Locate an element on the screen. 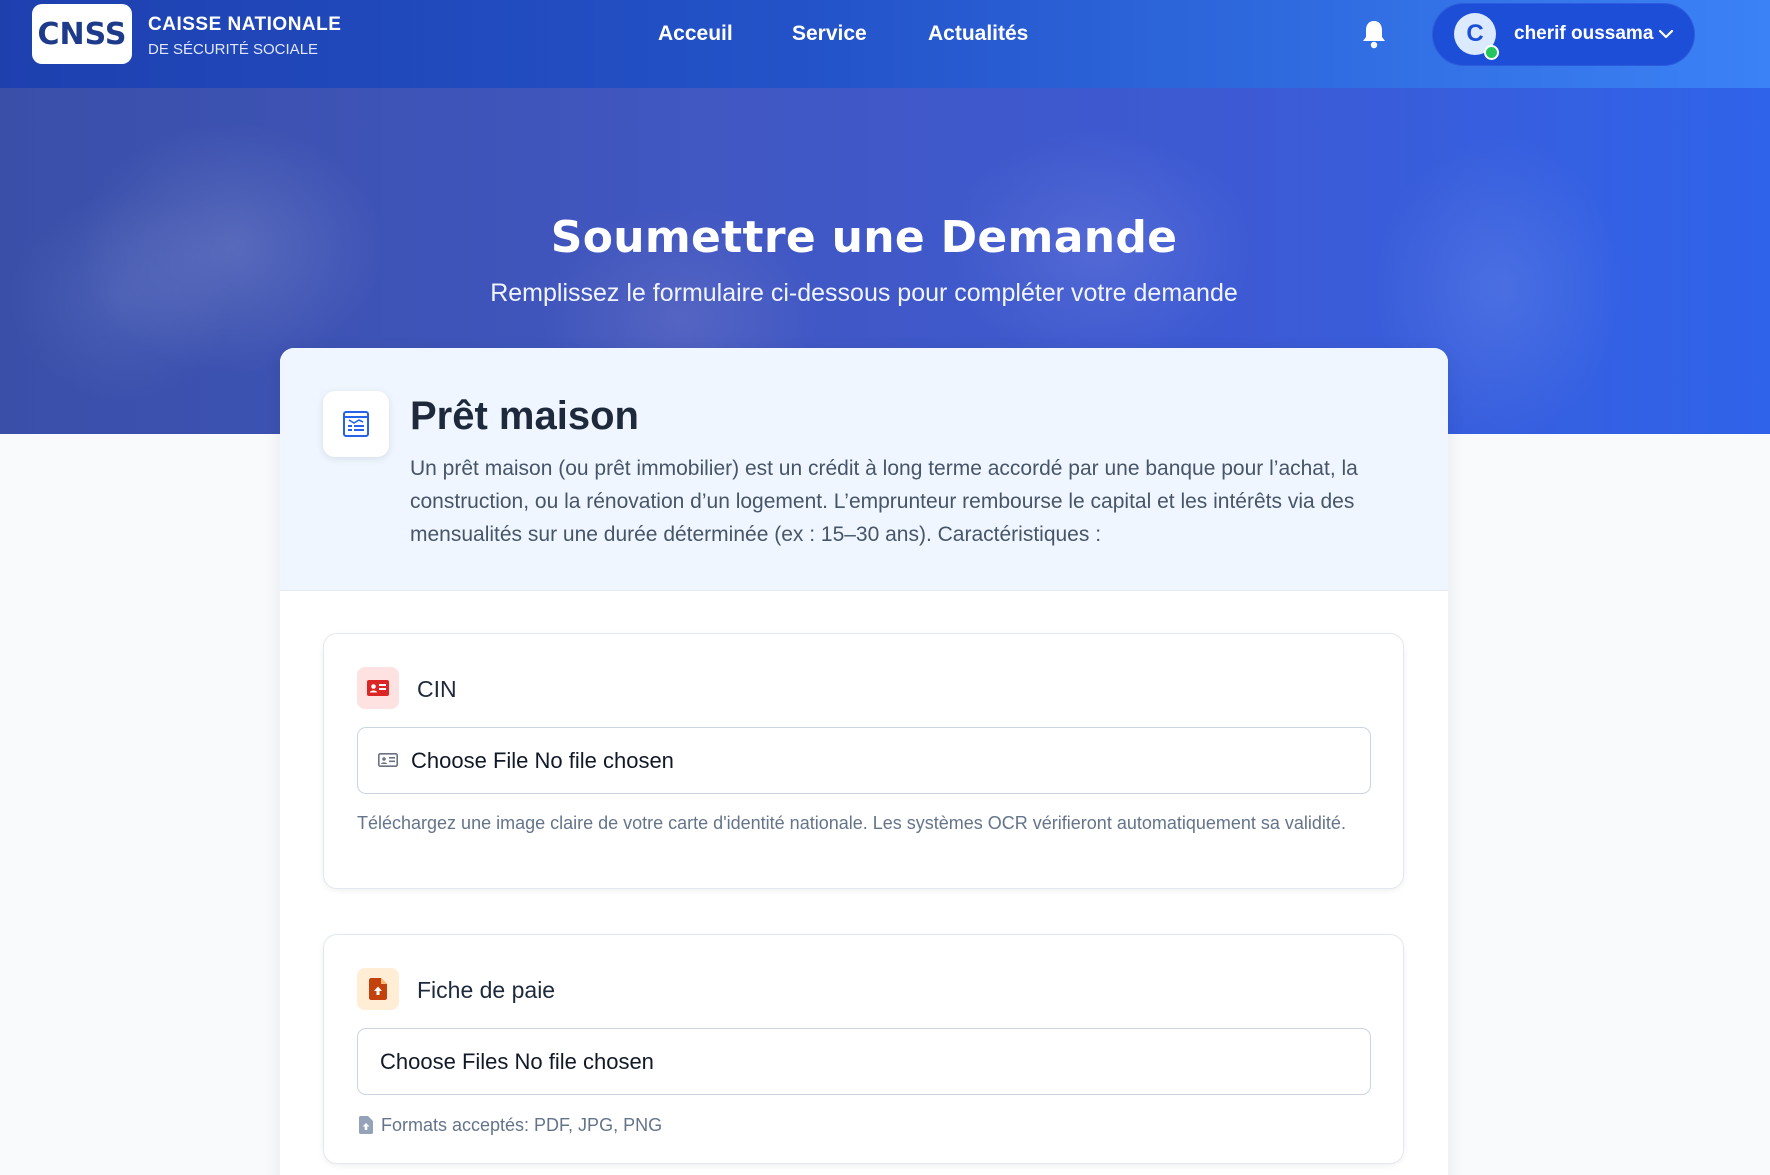  user-menu: C cherif oussama is located at coordinates (1563, 34).